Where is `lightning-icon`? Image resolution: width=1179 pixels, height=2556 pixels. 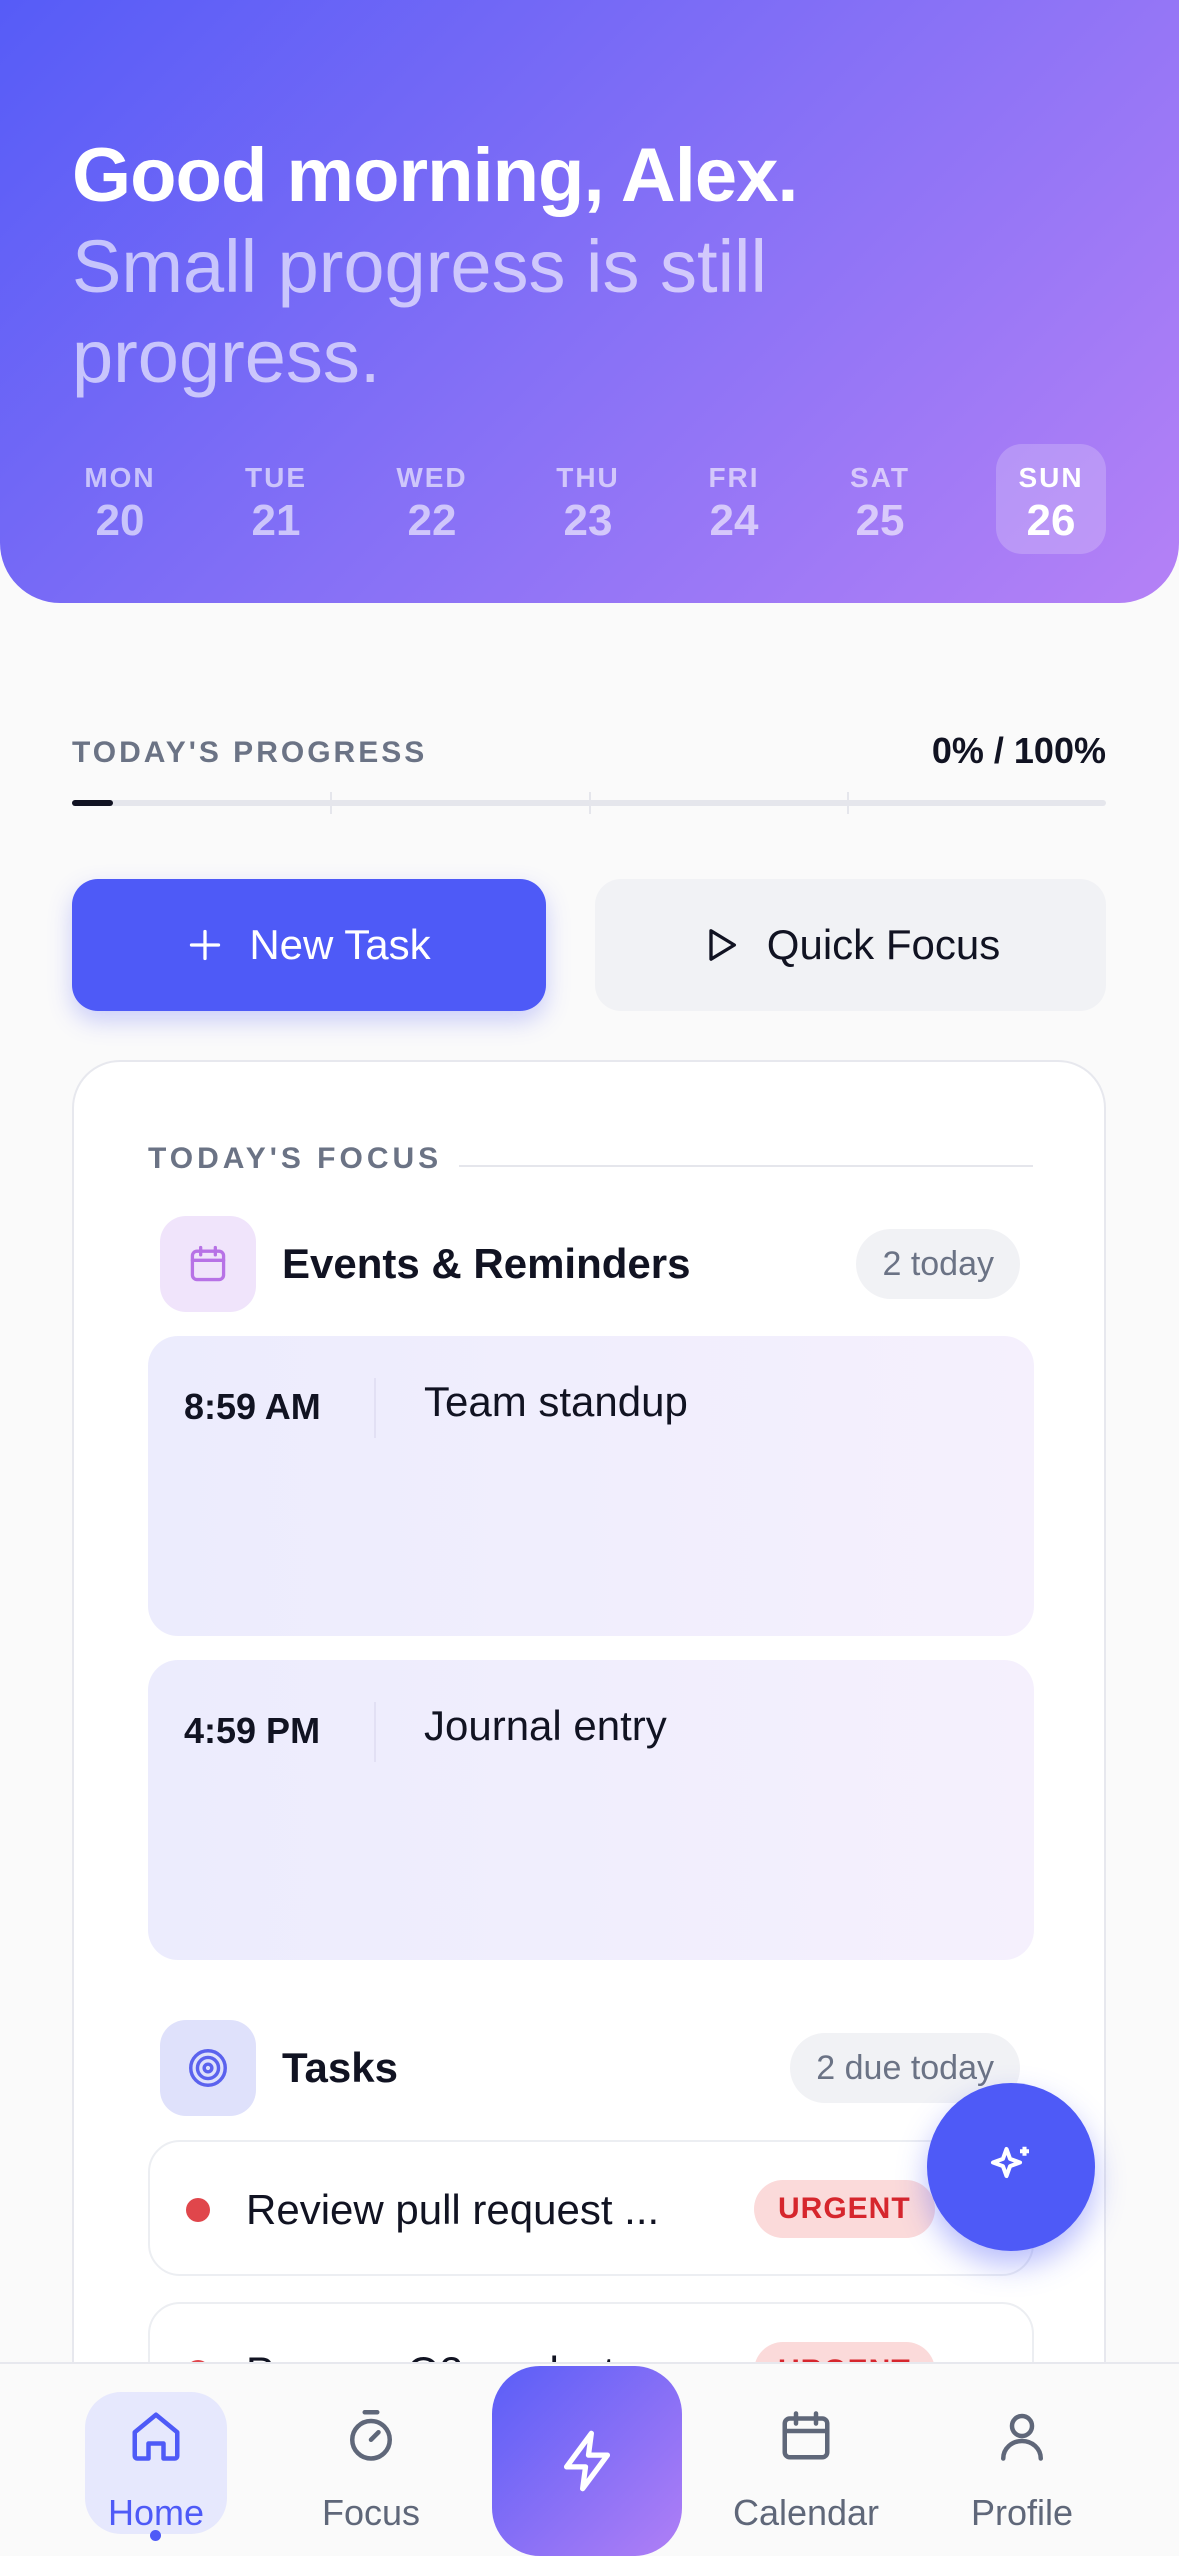 lightning-icon is located at coordinates (587, 2461).